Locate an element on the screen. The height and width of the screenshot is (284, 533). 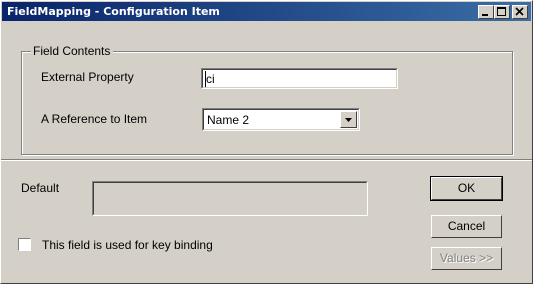
key-binding-label: This field is used for key binding is located at coordinates (127, 245).